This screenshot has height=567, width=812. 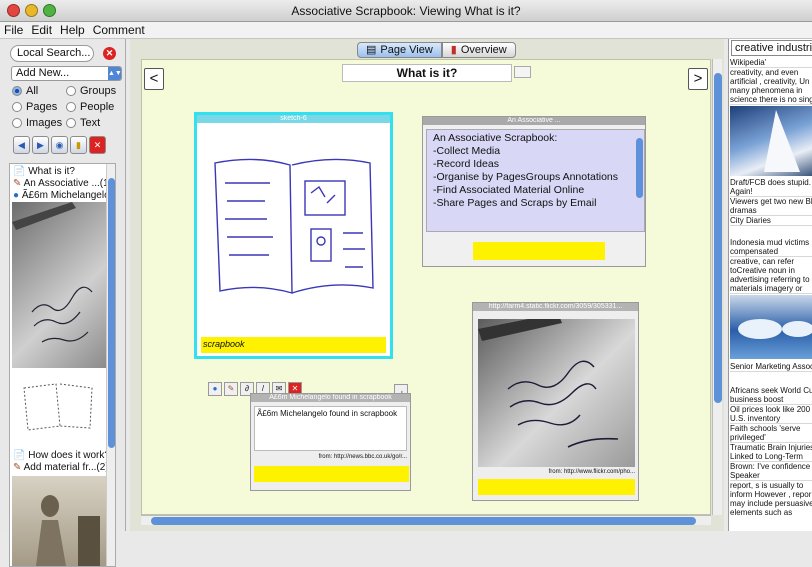 I want to click on vintage-photo-thumbnail, so click(x=60, y=521).